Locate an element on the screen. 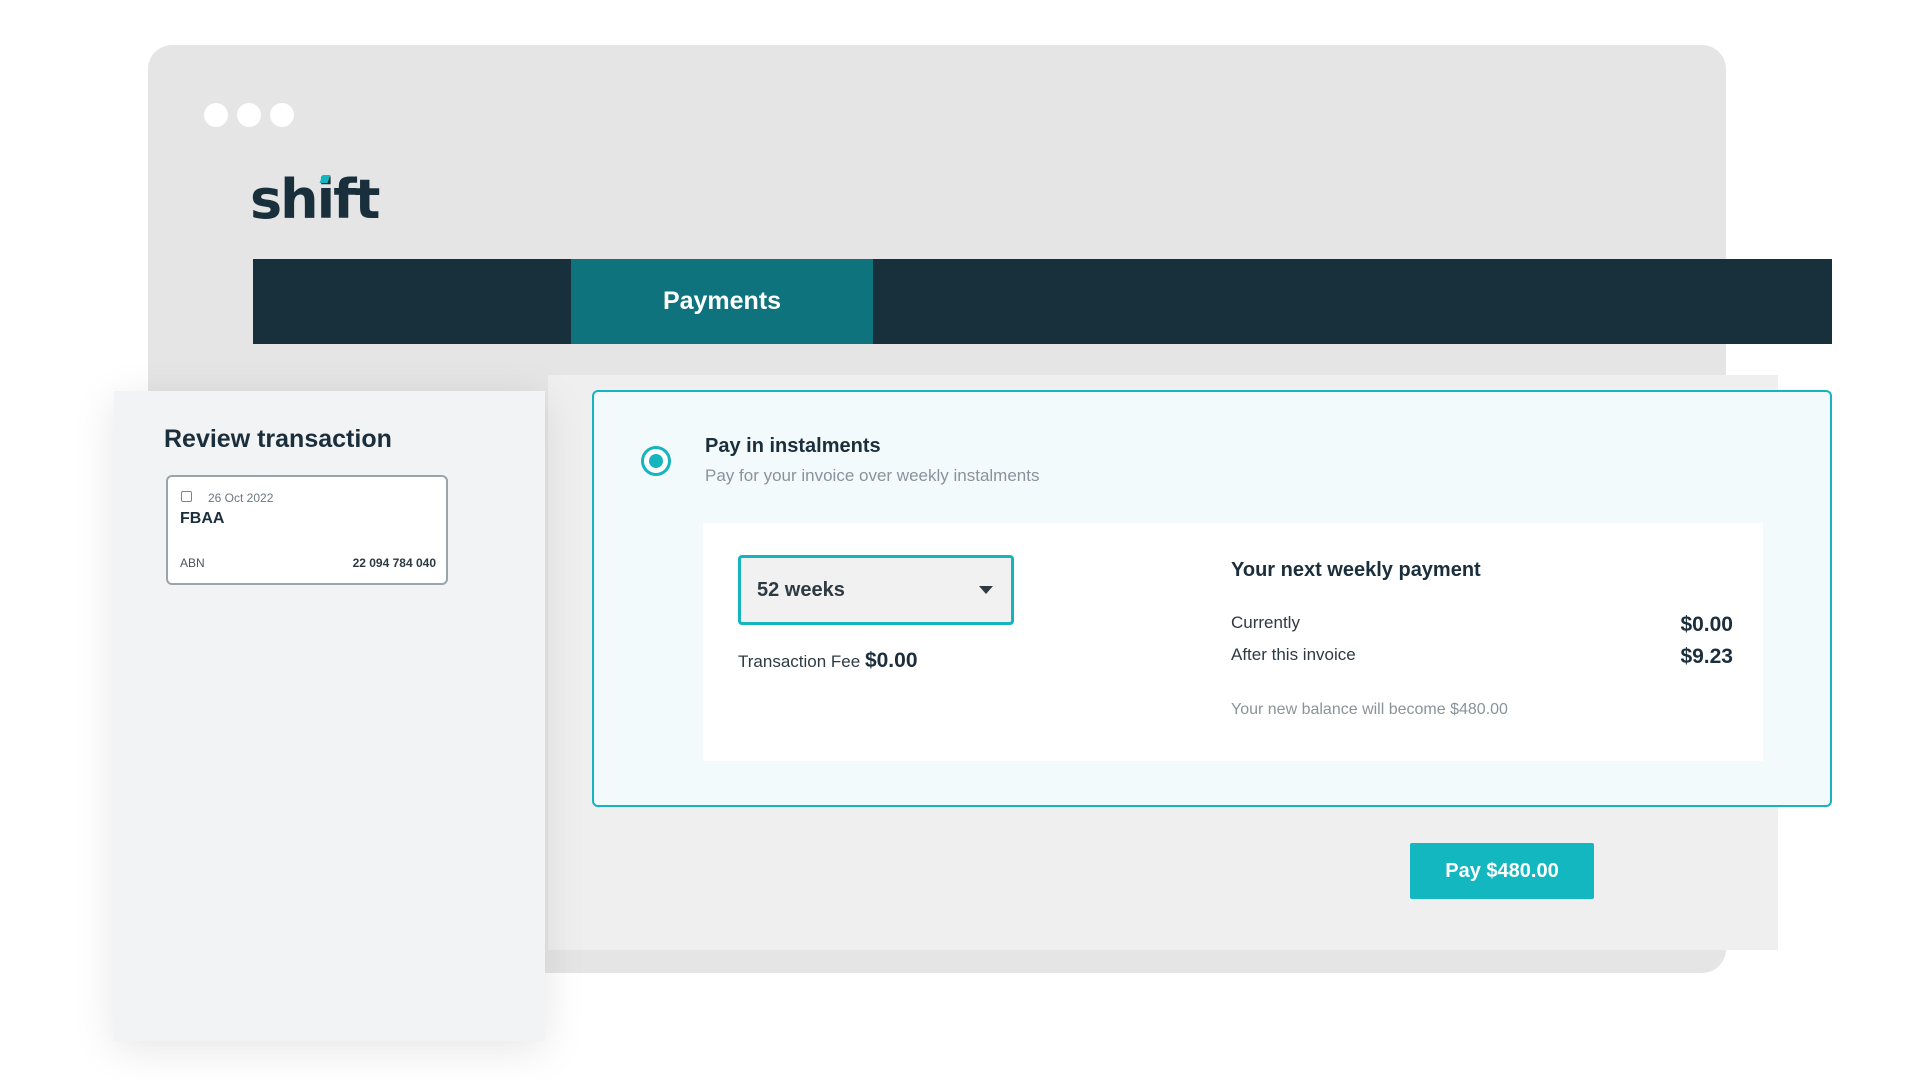 This screenshot has height=1080, width=1920. currently-value: $0.00 is located at coordinates (1706, 624).